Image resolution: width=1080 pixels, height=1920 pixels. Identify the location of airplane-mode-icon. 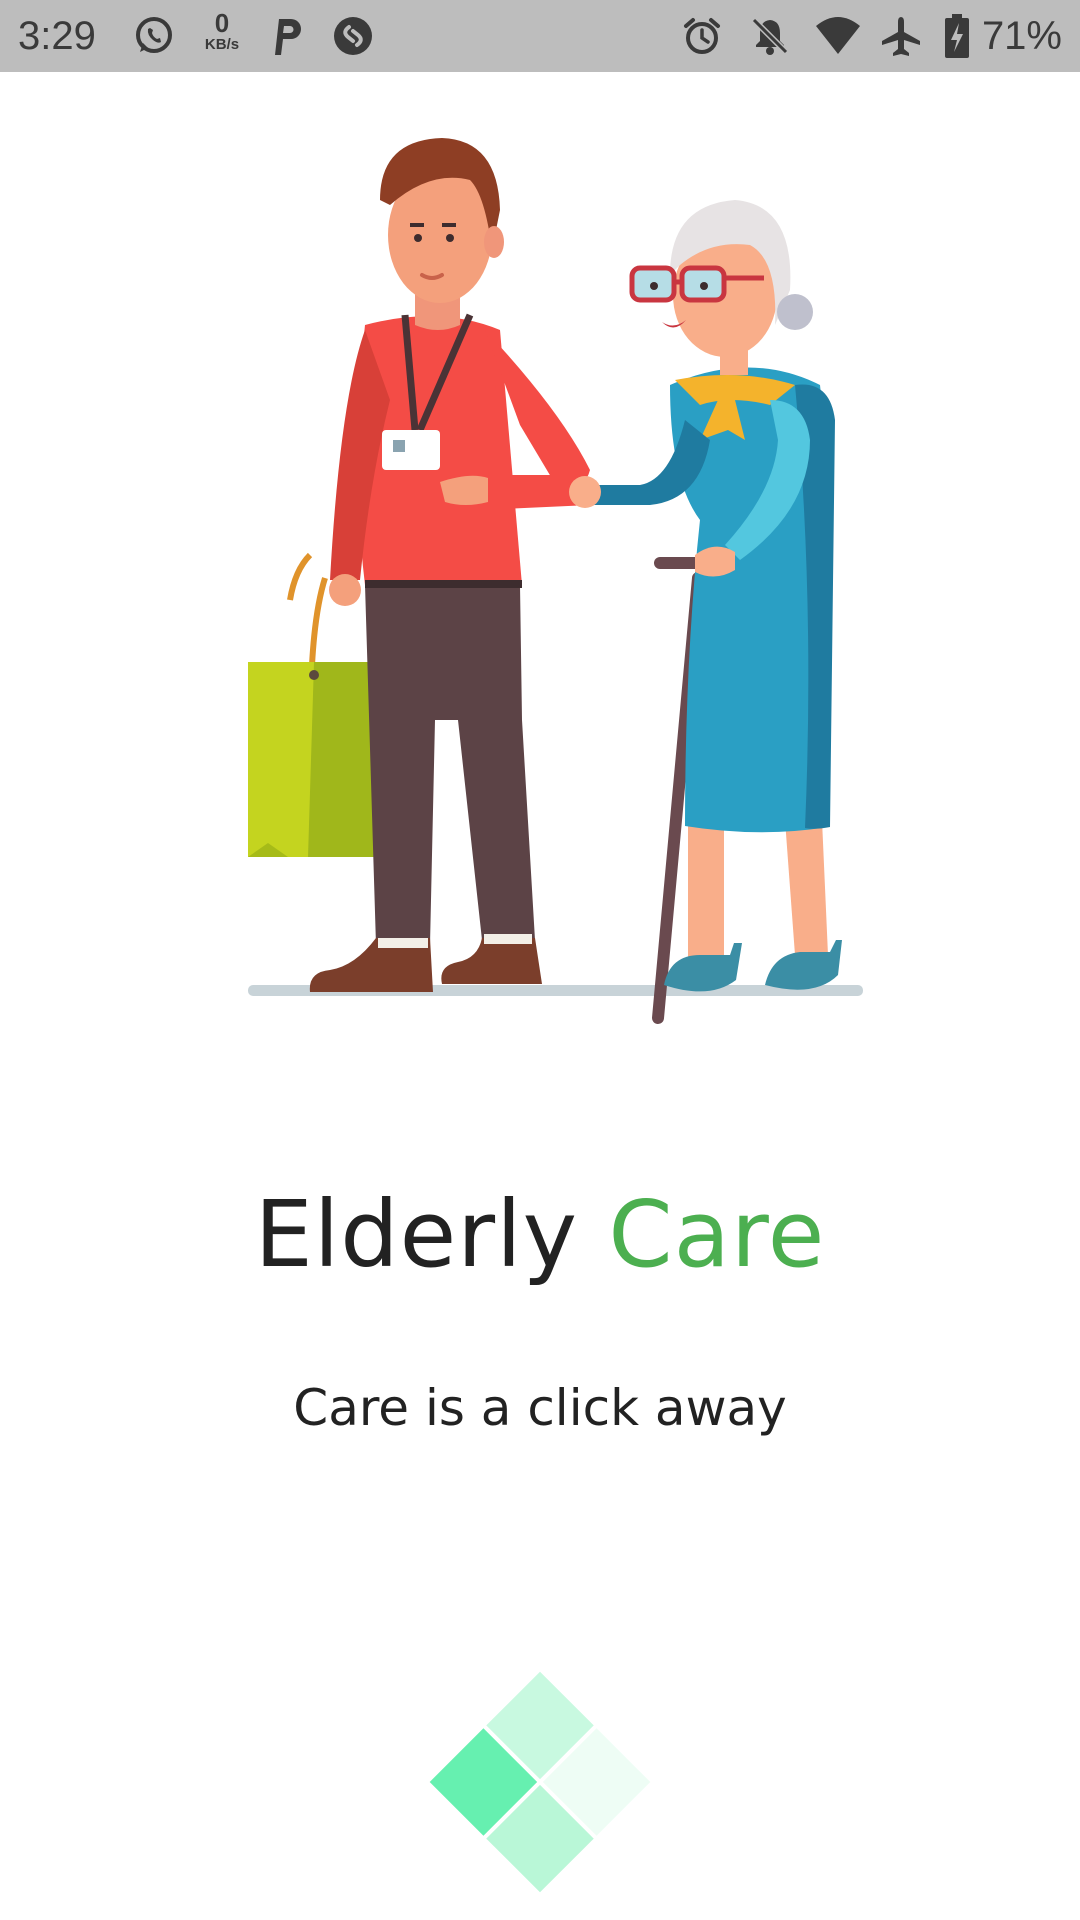
(901, 36).